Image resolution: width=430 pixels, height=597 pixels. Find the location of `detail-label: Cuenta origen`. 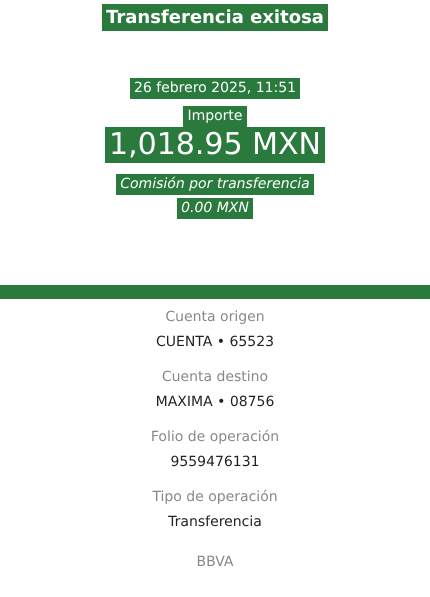

detail-label: Cuenta origen is located at coordinates (215, 317).